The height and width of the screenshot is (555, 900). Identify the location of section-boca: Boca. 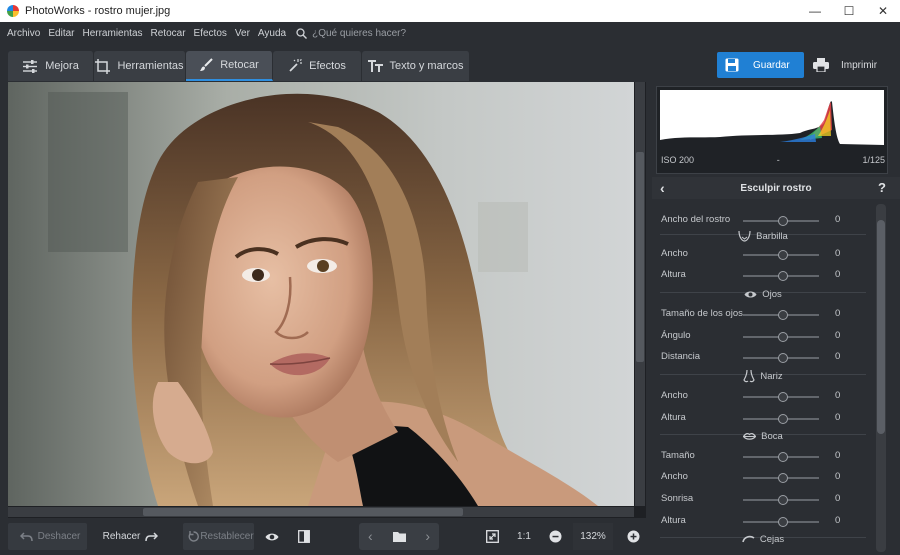
(763, 436).